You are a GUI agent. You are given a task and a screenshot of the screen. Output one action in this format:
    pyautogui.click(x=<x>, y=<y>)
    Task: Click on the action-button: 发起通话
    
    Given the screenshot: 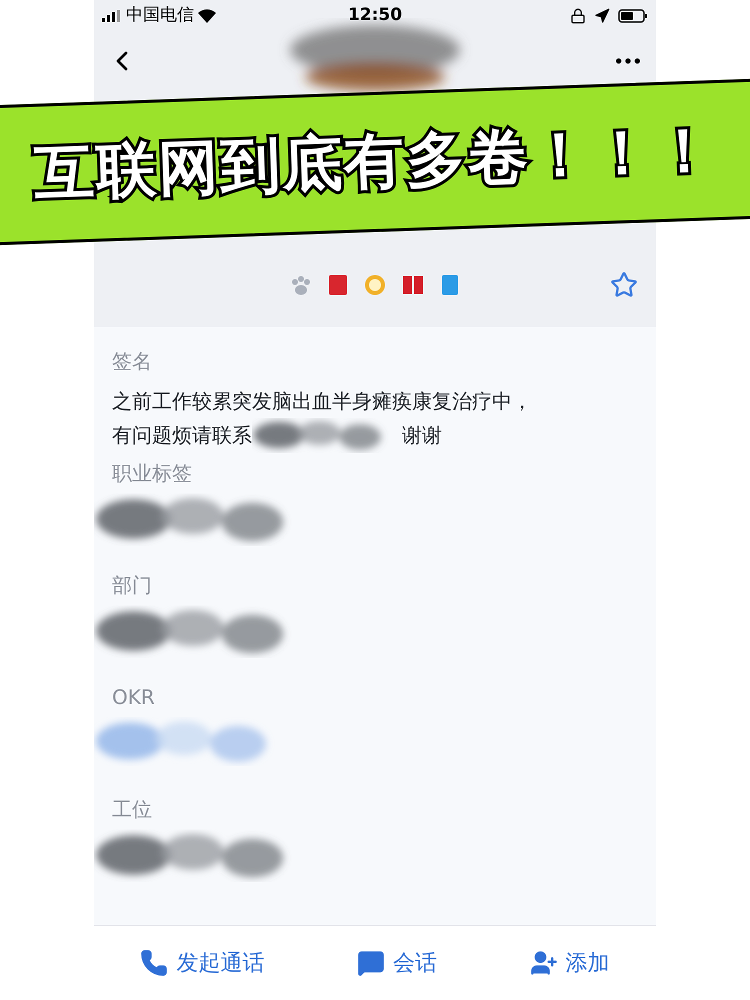 What is the action you would take?
    pyautogui.click(x=202, y=963)
    